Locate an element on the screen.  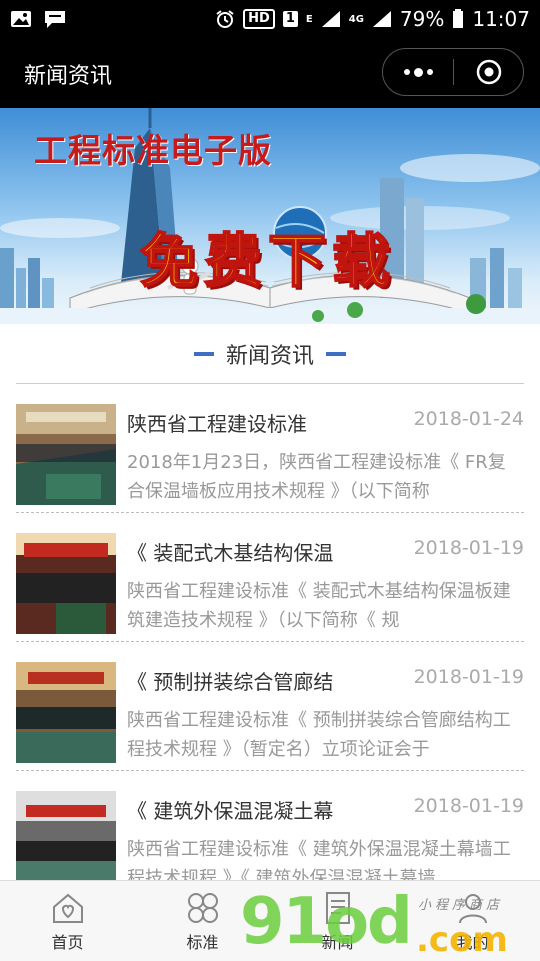
user-icon is located at coordinates (472, 909).